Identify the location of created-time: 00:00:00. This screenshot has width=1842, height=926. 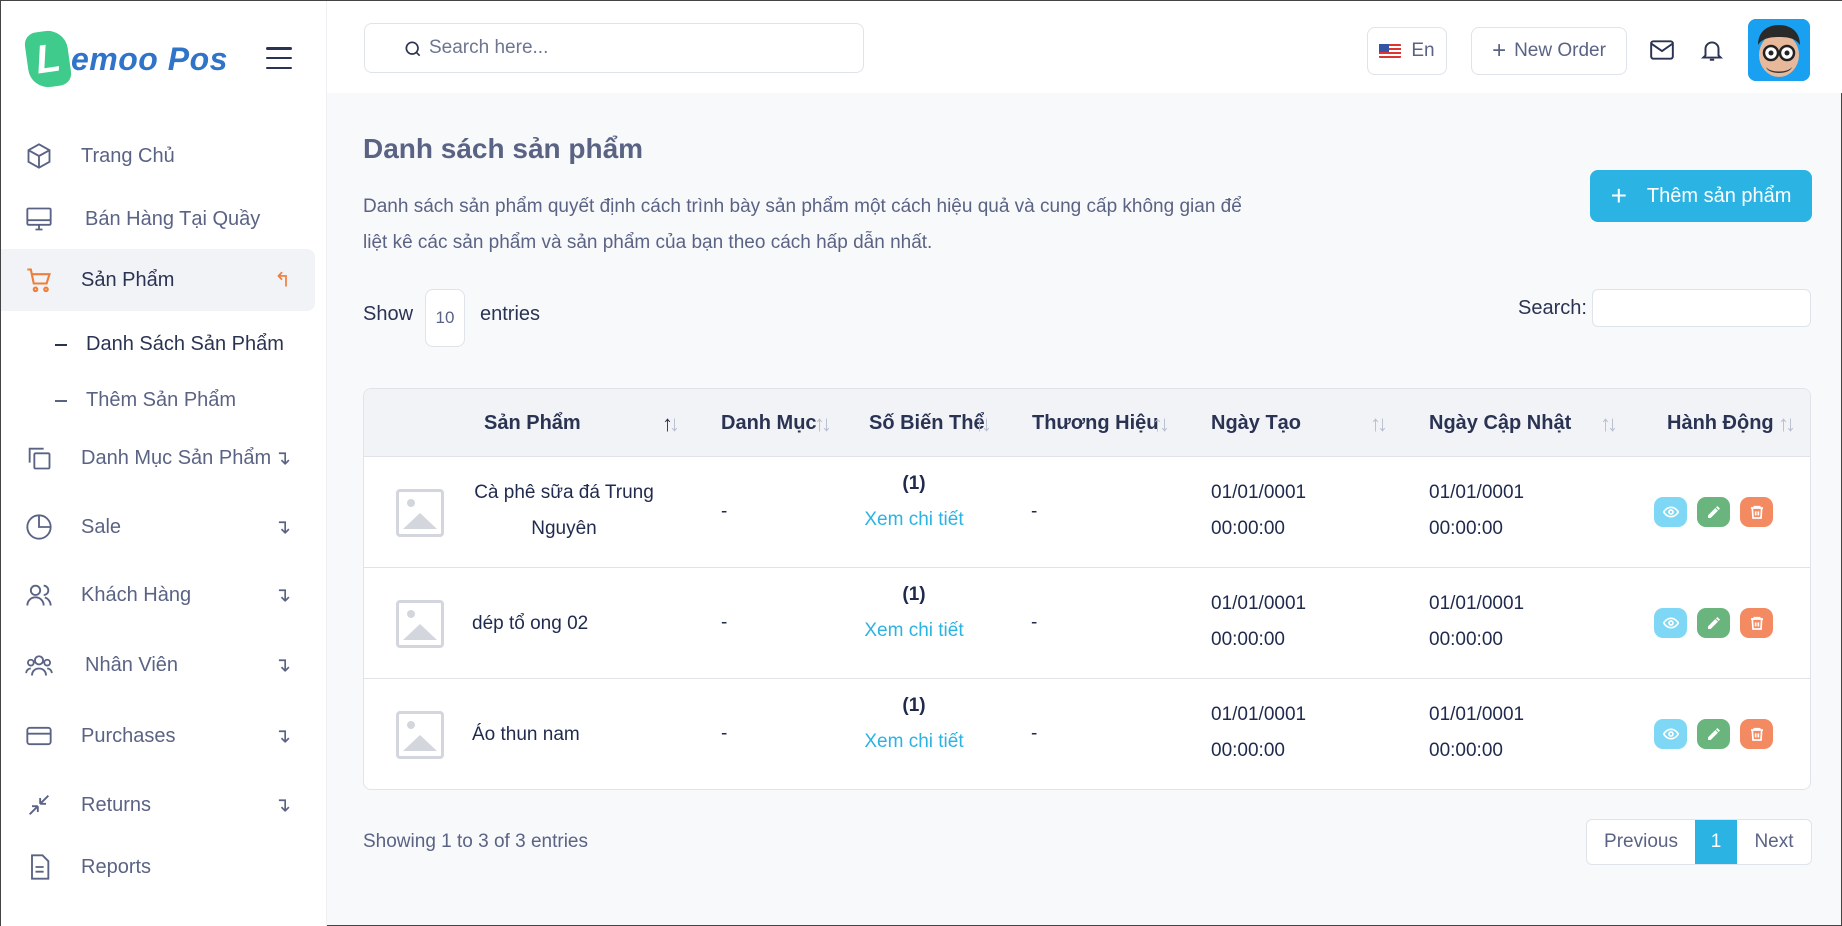
(1248, 750).